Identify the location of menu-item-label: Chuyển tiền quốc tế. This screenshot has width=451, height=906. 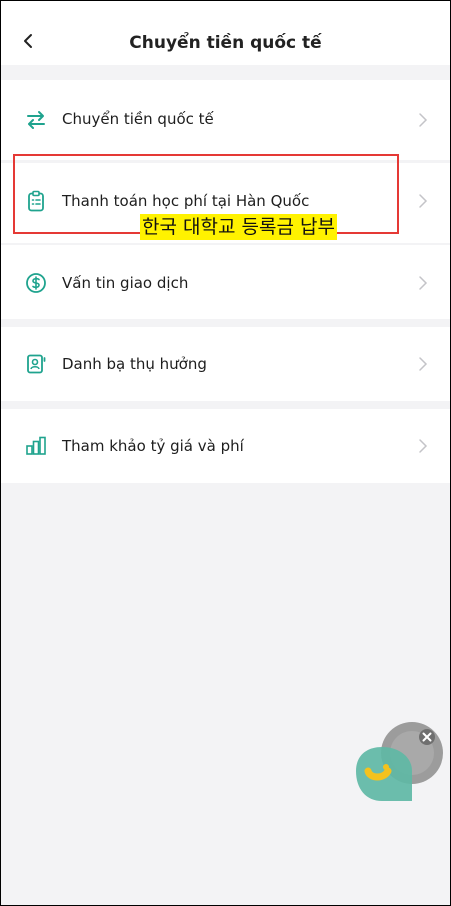
(138, 119).